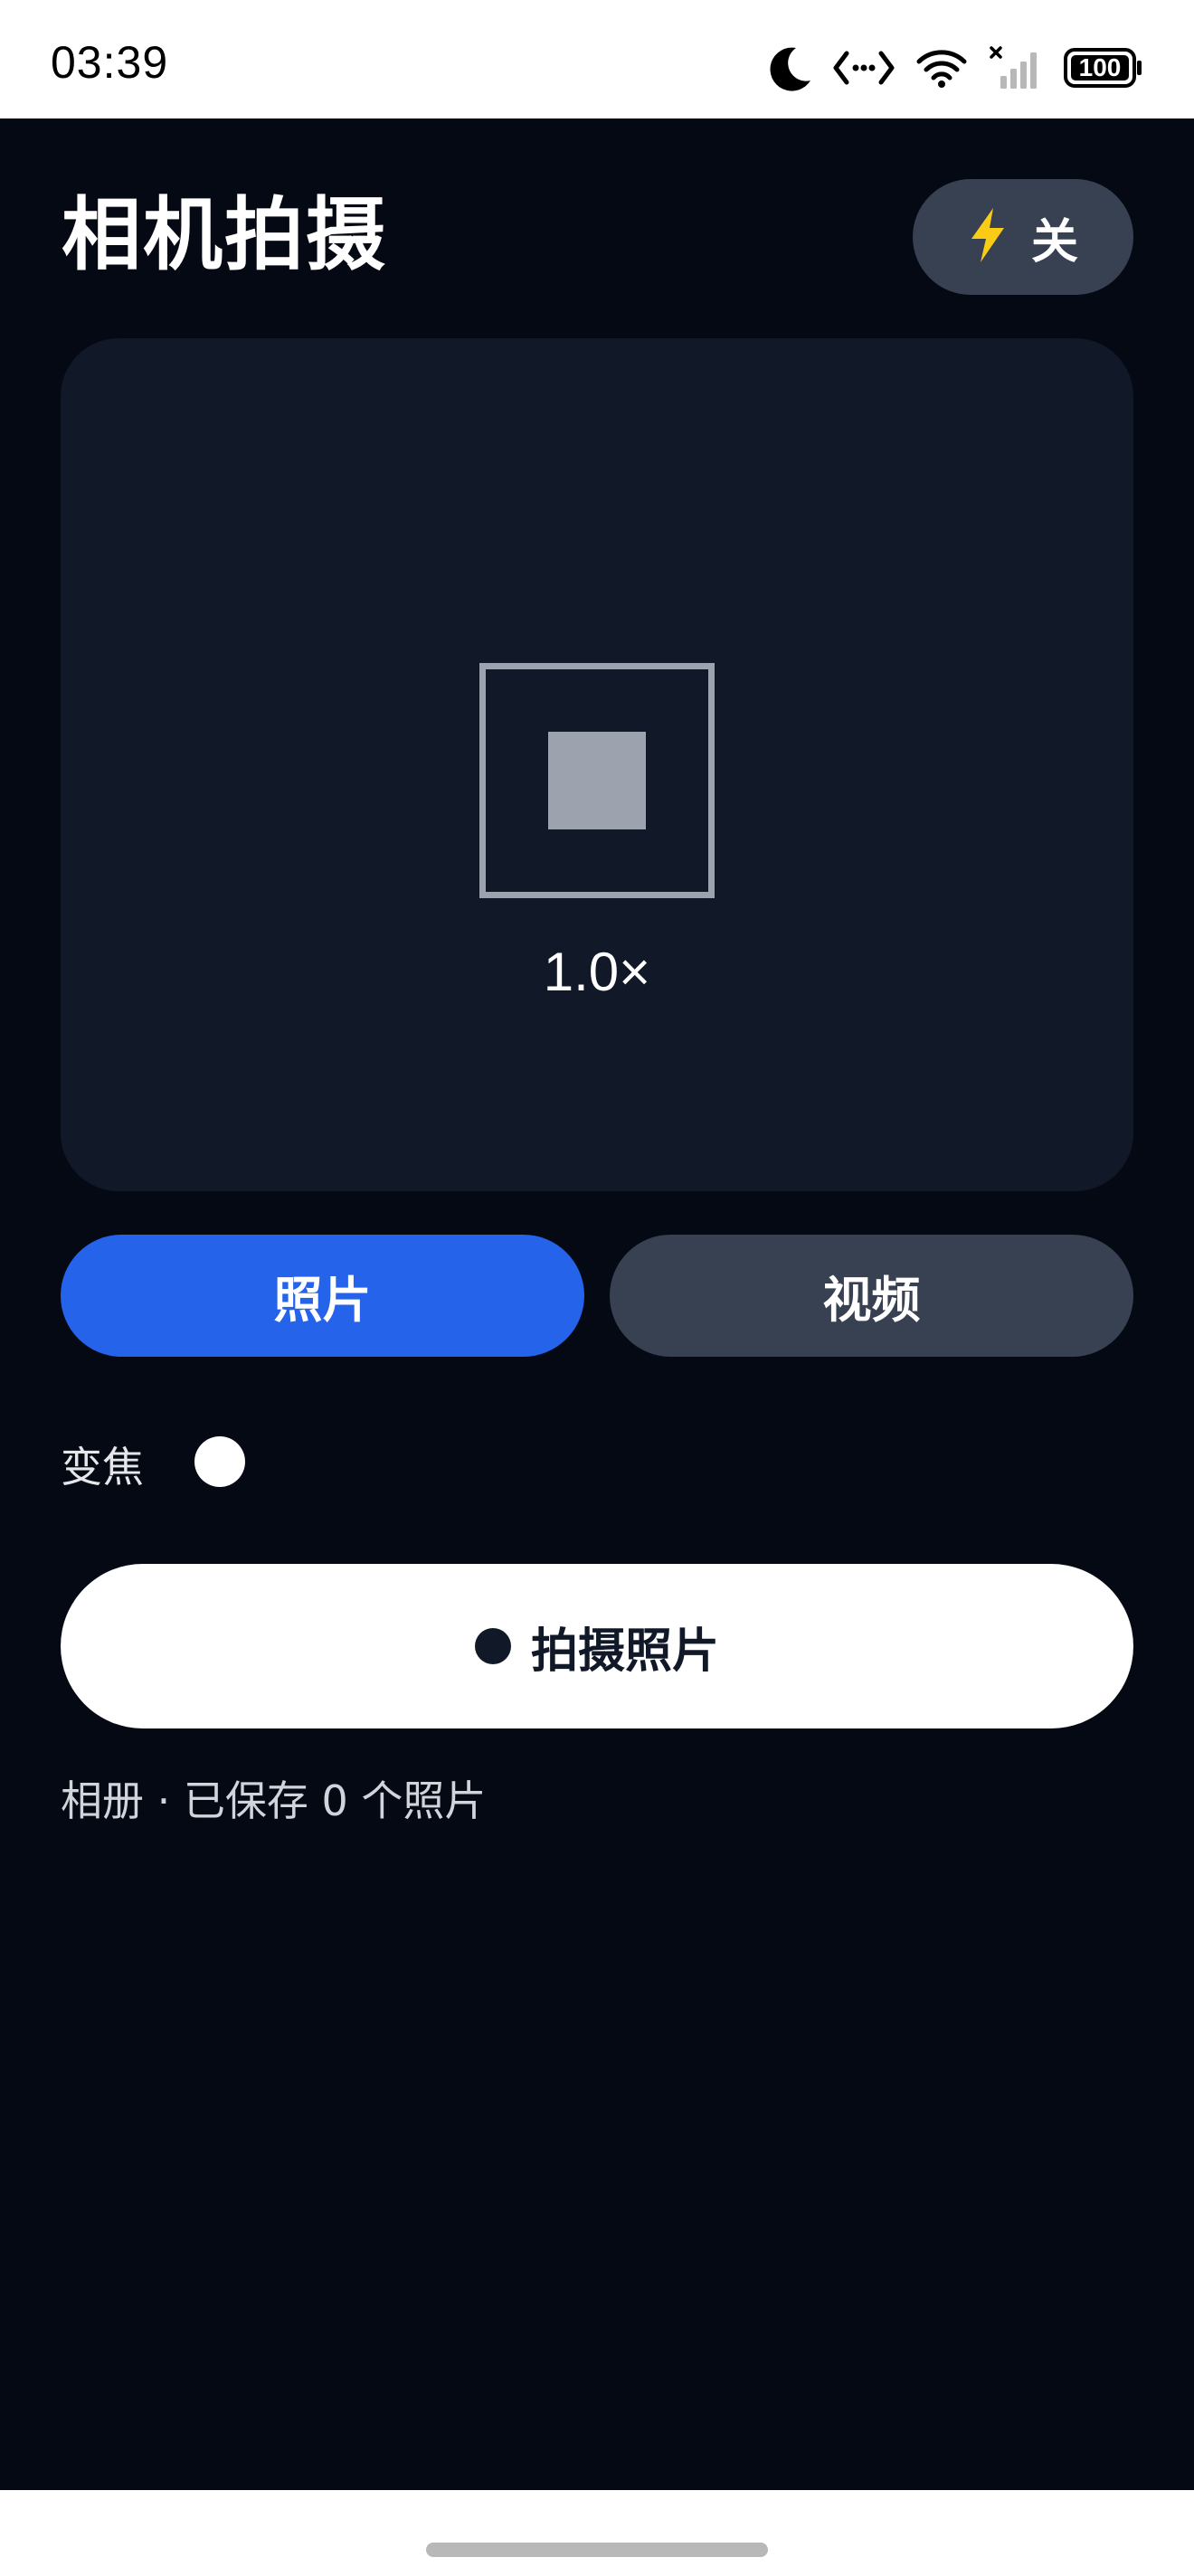 Image resolution: width=1194 pixels, height=2576 pixels. I want to click on focus-frame-icon, so click(597, 781).